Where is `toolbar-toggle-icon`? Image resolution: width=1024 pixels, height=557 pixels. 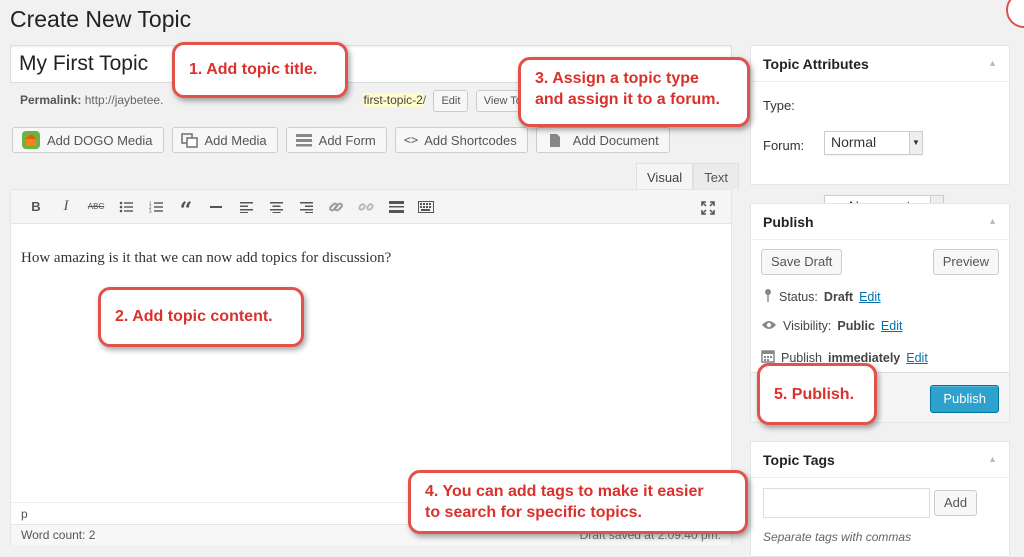 toolbar-toggle-icon is located at coordinates (426, 207).